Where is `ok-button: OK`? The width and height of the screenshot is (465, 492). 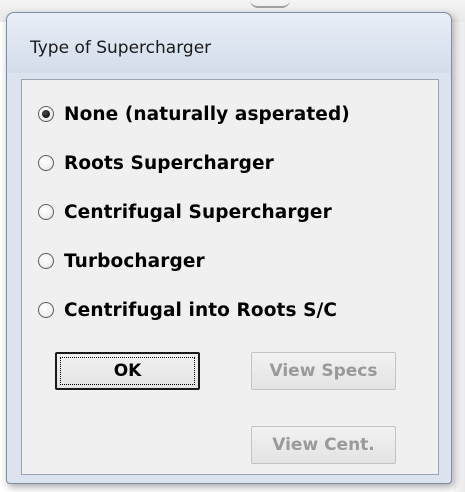
ok-button: OK is located at coordinates (127, 371).